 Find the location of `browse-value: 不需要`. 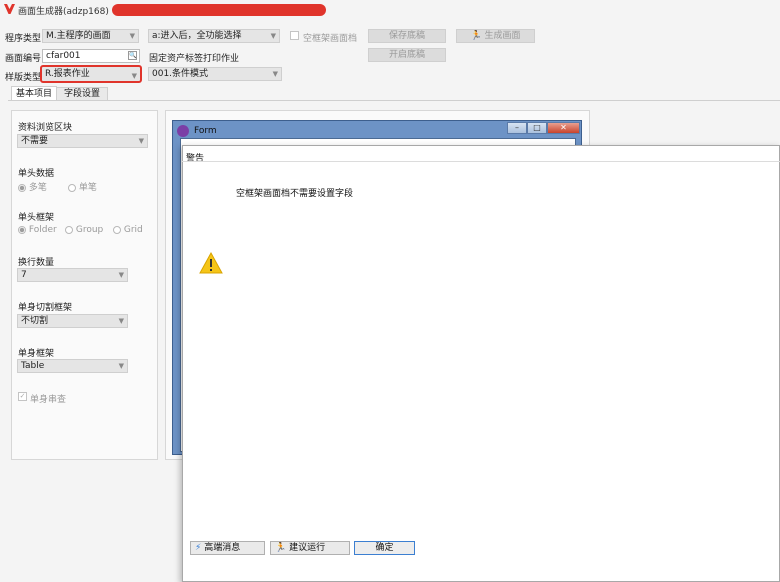

browse-value: 不需要 is located at coordinates (35, 141).